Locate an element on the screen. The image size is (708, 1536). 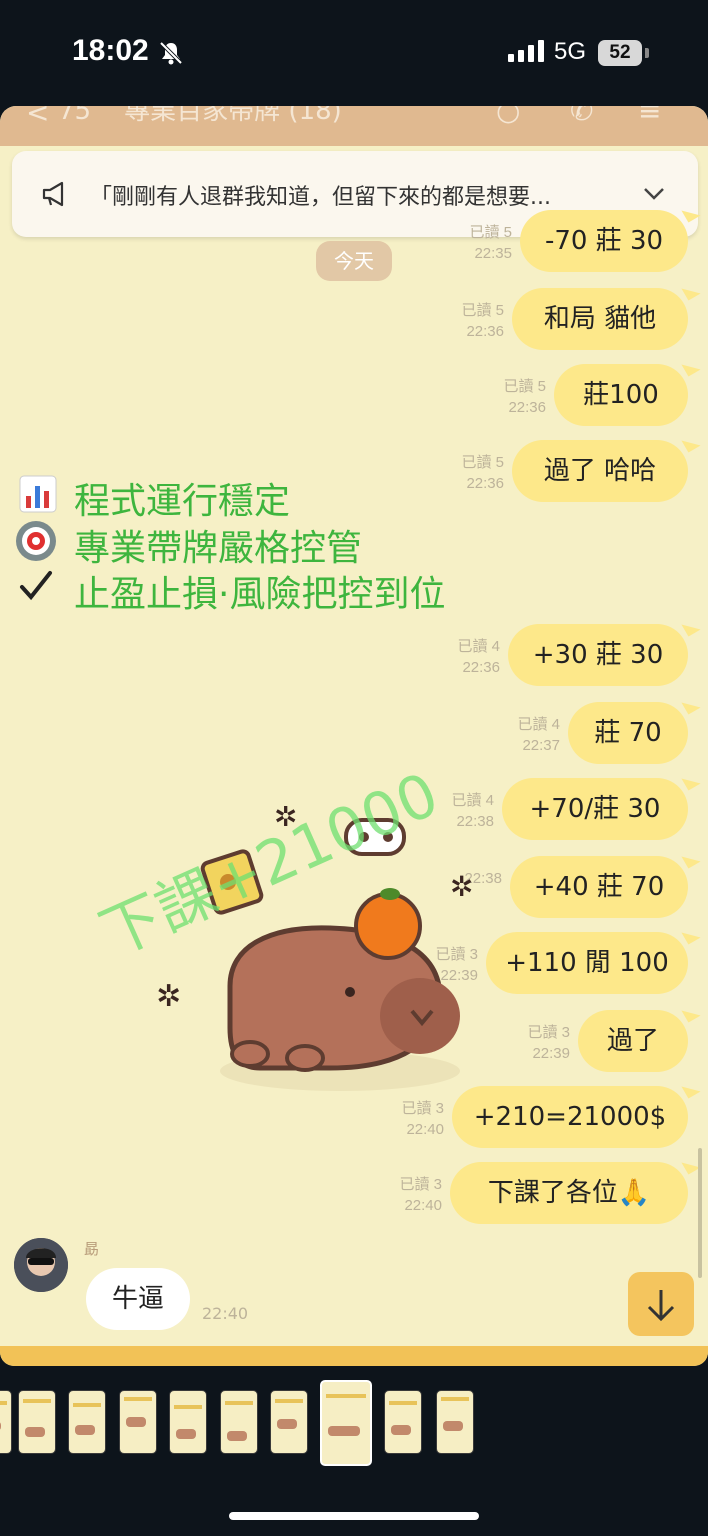
outgoing-message-bubble: 莊100 is located at coordinates (627, 391).